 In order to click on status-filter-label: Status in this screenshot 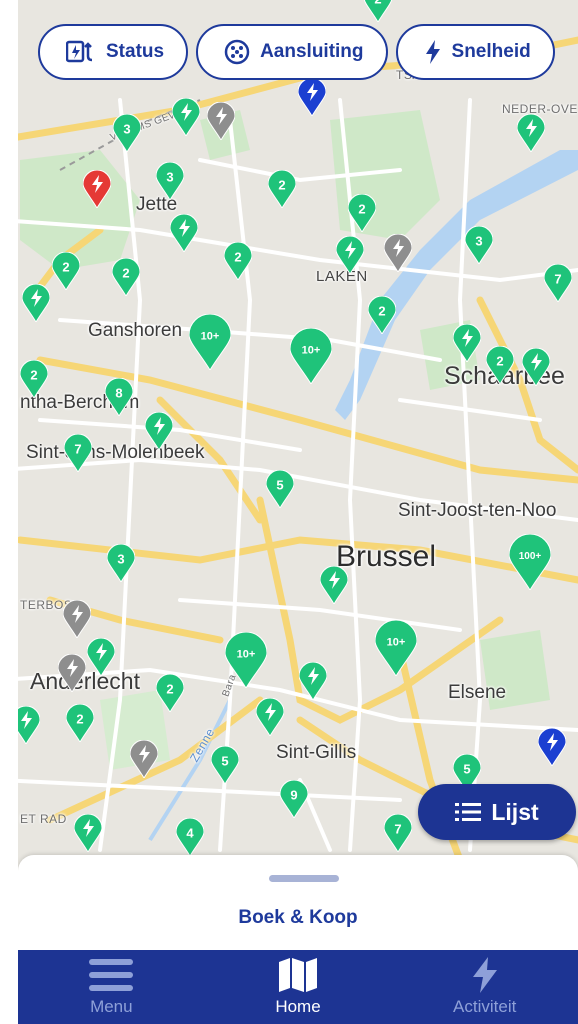, I will do `click(135, 51)`.